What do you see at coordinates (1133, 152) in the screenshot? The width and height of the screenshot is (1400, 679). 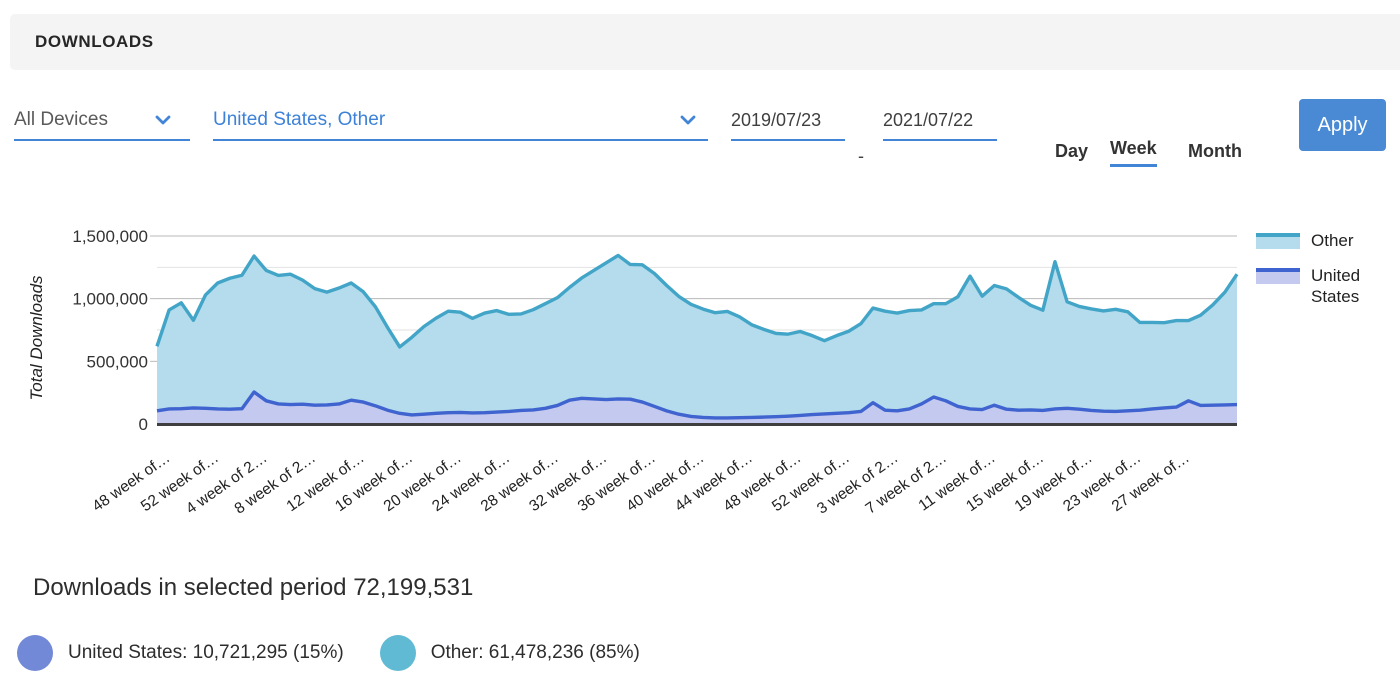 I see `granularity-week: Week` at bounding box center [1133, 152].